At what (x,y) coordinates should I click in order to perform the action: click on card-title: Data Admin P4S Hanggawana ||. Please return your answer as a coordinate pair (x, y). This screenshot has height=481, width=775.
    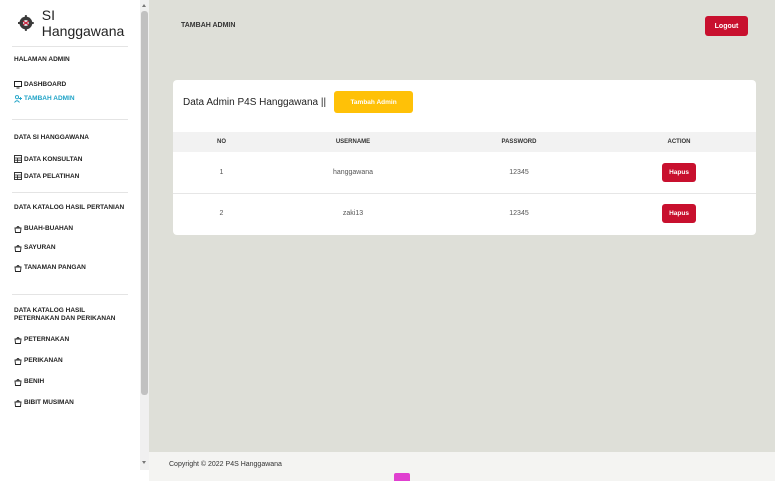
    Looking at the image, I should click on (255, 102).